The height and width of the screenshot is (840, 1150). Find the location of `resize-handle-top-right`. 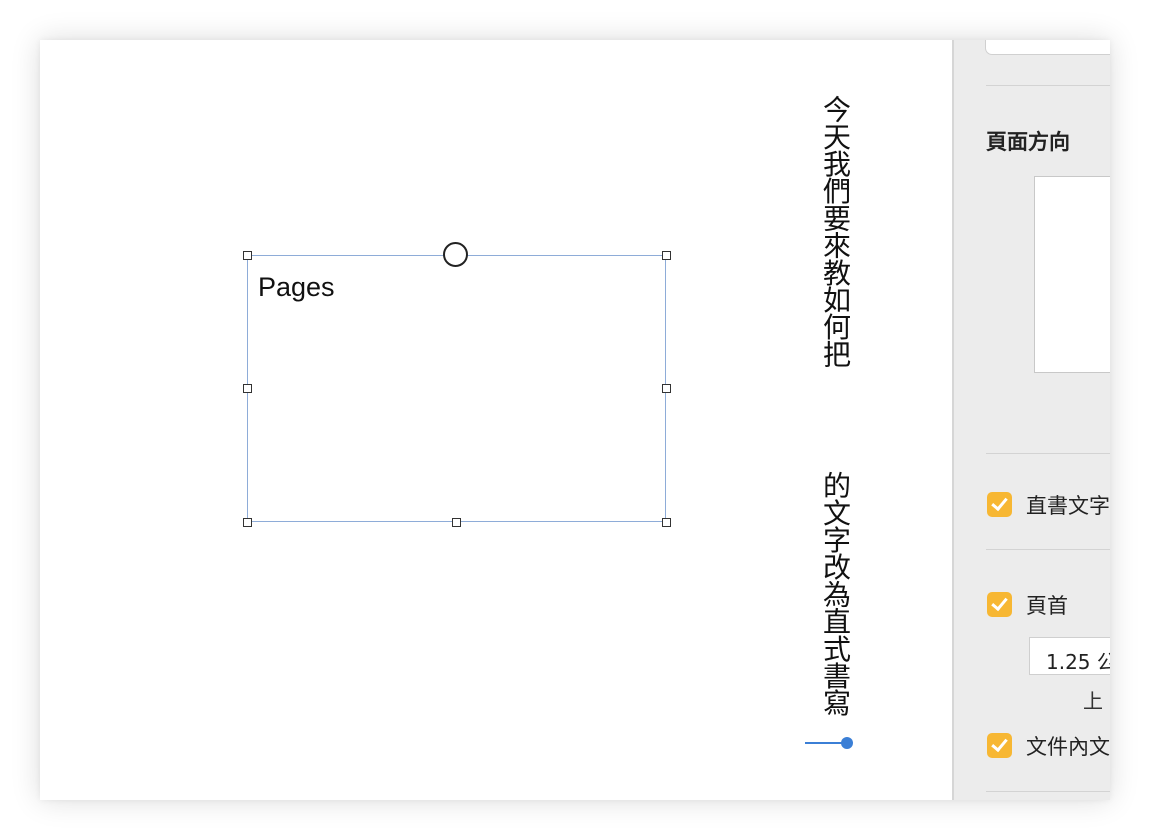

resize-handle-top-right is located at coordinates (666, 255).